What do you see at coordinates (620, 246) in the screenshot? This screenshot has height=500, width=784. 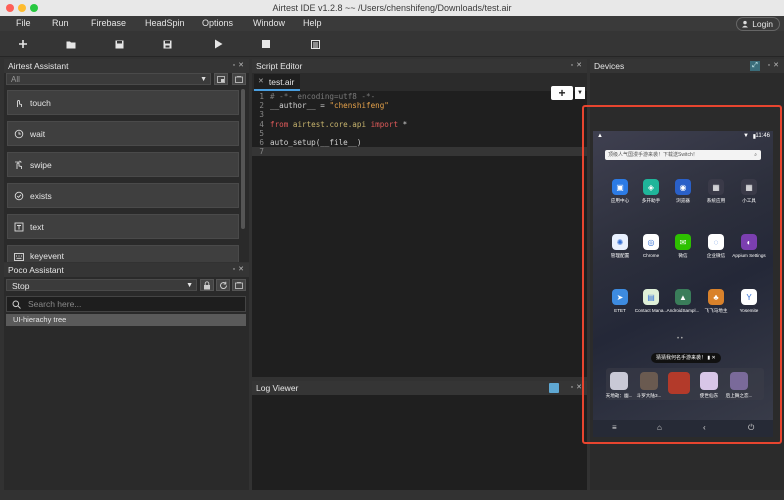 I see `app-icon: ✺ 管理配置` at bounding box center [620, 246].